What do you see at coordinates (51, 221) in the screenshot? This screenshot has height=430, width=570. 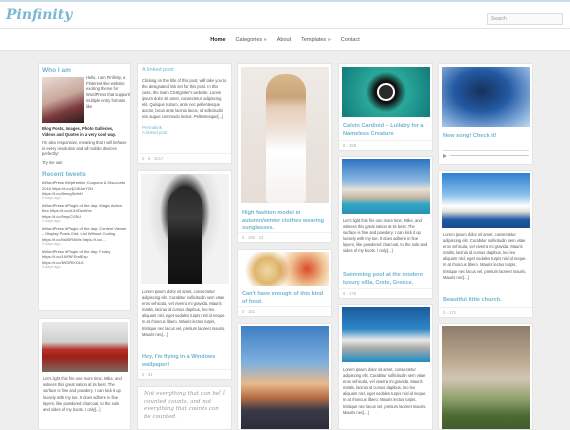 I see `tweet-time: 2 days ago` at bounding box center [51, 221].